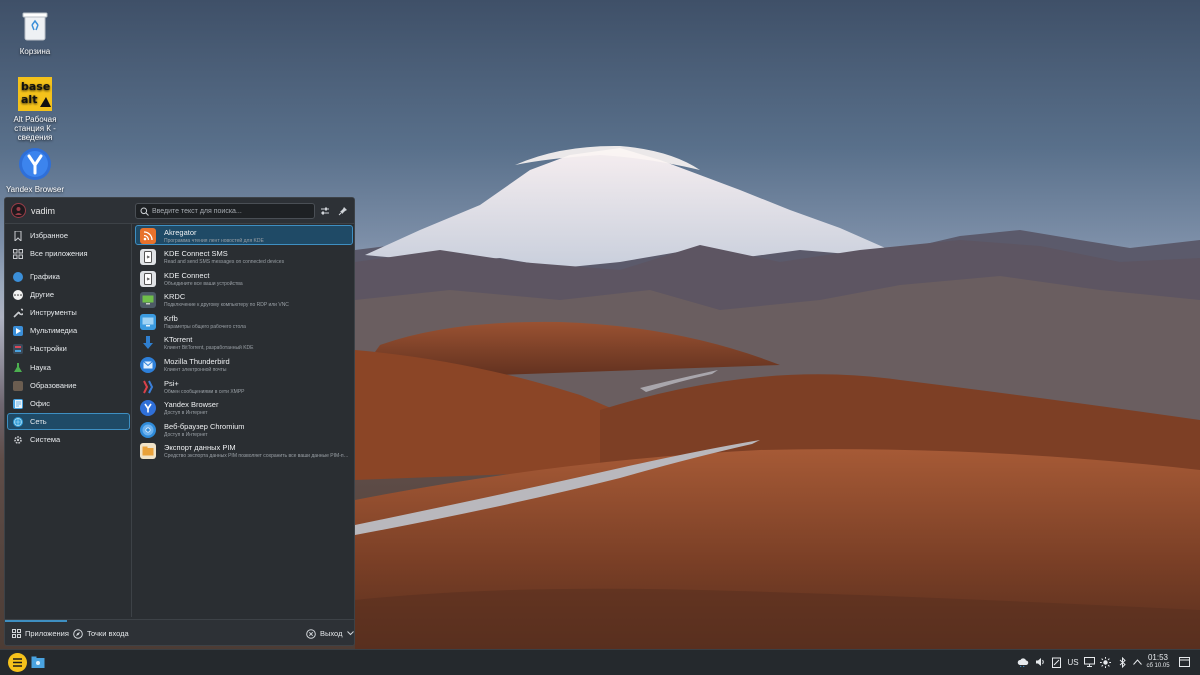  What do you see at coordinates (37, 632) in the screenshot?
I see `tab-applications: Приложения` at bounding box center [37, 632].